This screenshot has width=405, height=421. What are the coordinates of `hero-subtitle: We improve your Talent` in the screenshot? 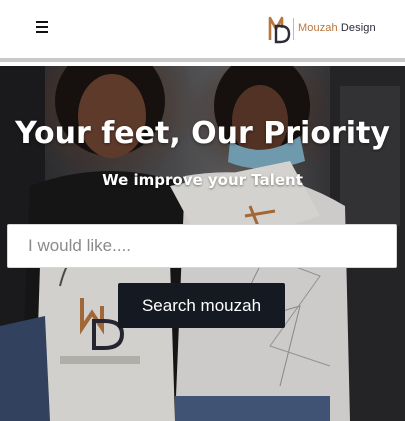 It's located at (202, 180).